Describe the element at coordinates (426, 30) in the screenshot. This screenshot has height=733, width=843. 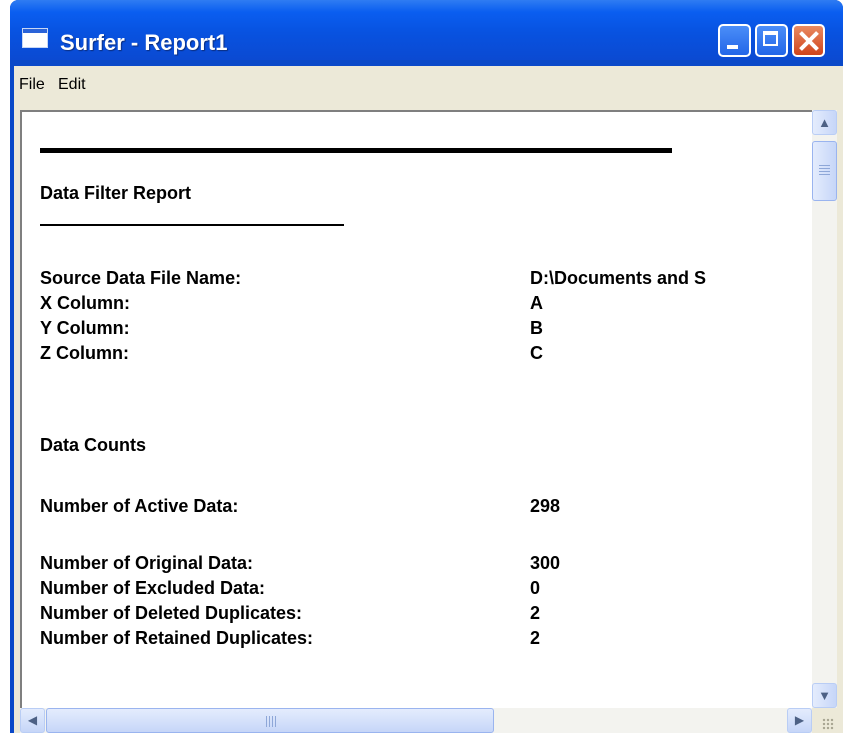
I see `title-bar: Surfer - Report1` at that location.